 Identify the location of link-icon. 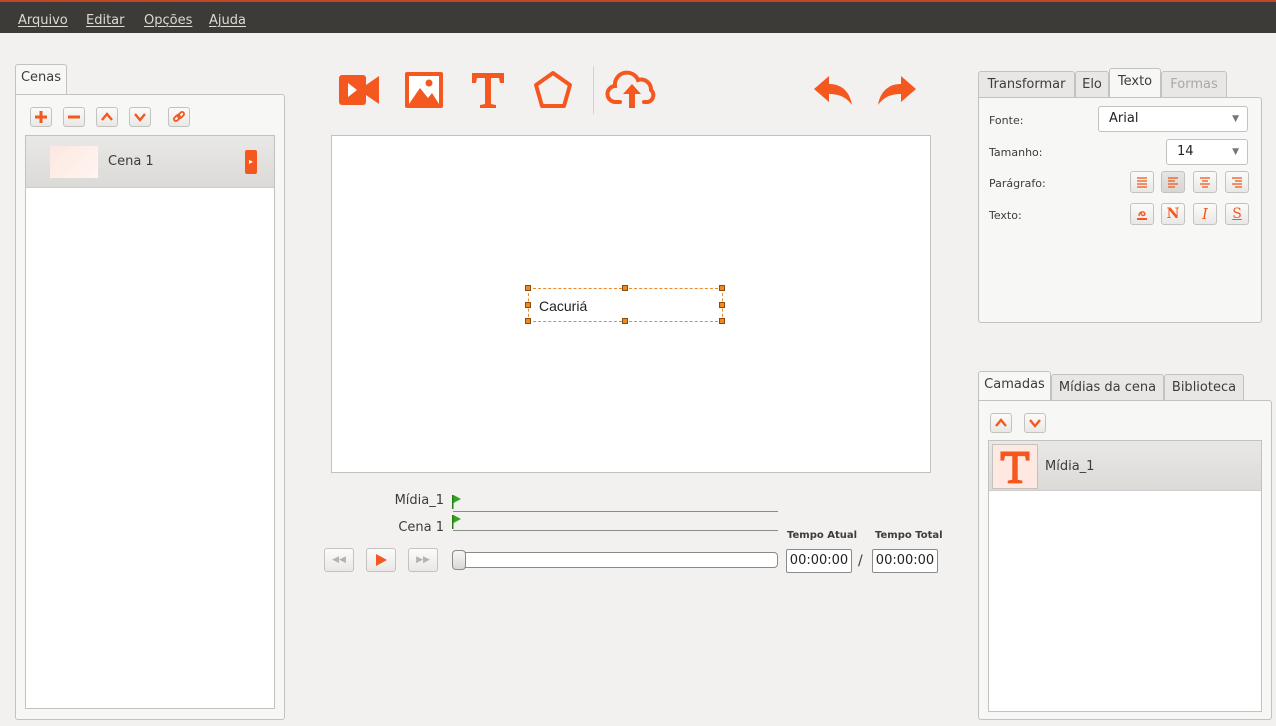
(179, 116).